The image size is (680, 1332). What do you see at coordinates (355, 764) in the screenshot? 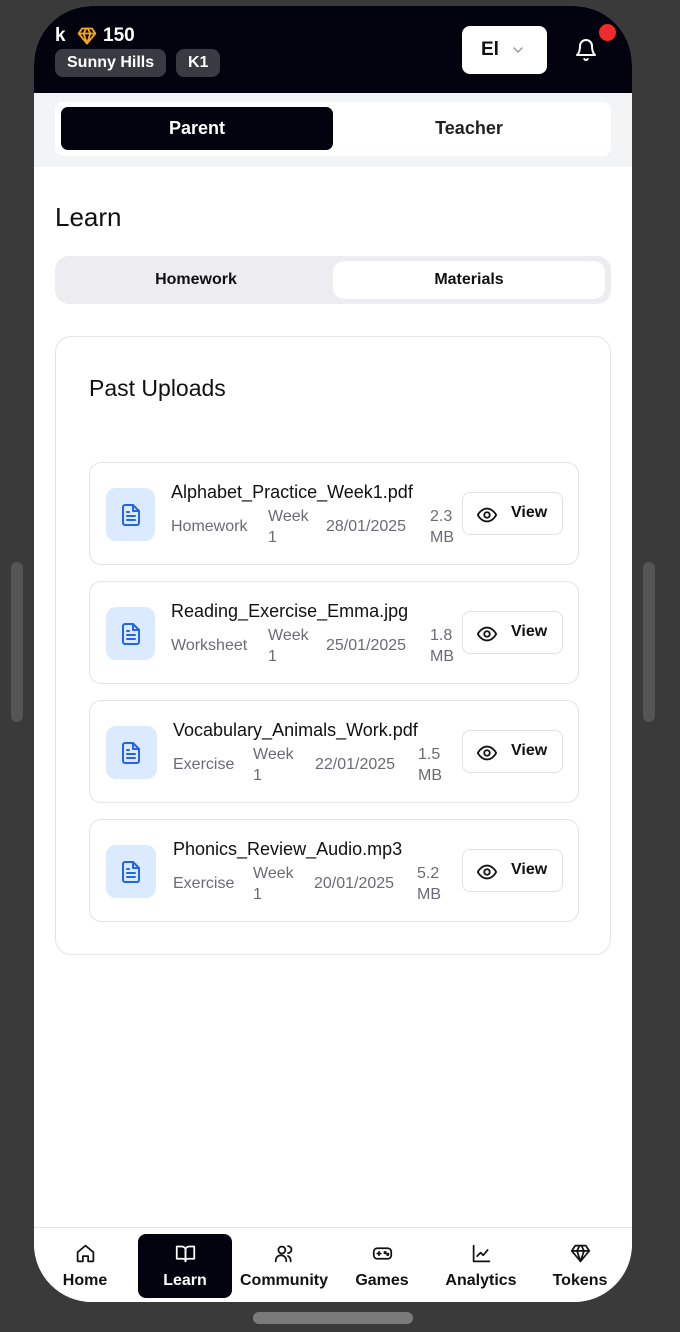
I see `file-date: 22/01/2025` at bounding box center [355, 764].